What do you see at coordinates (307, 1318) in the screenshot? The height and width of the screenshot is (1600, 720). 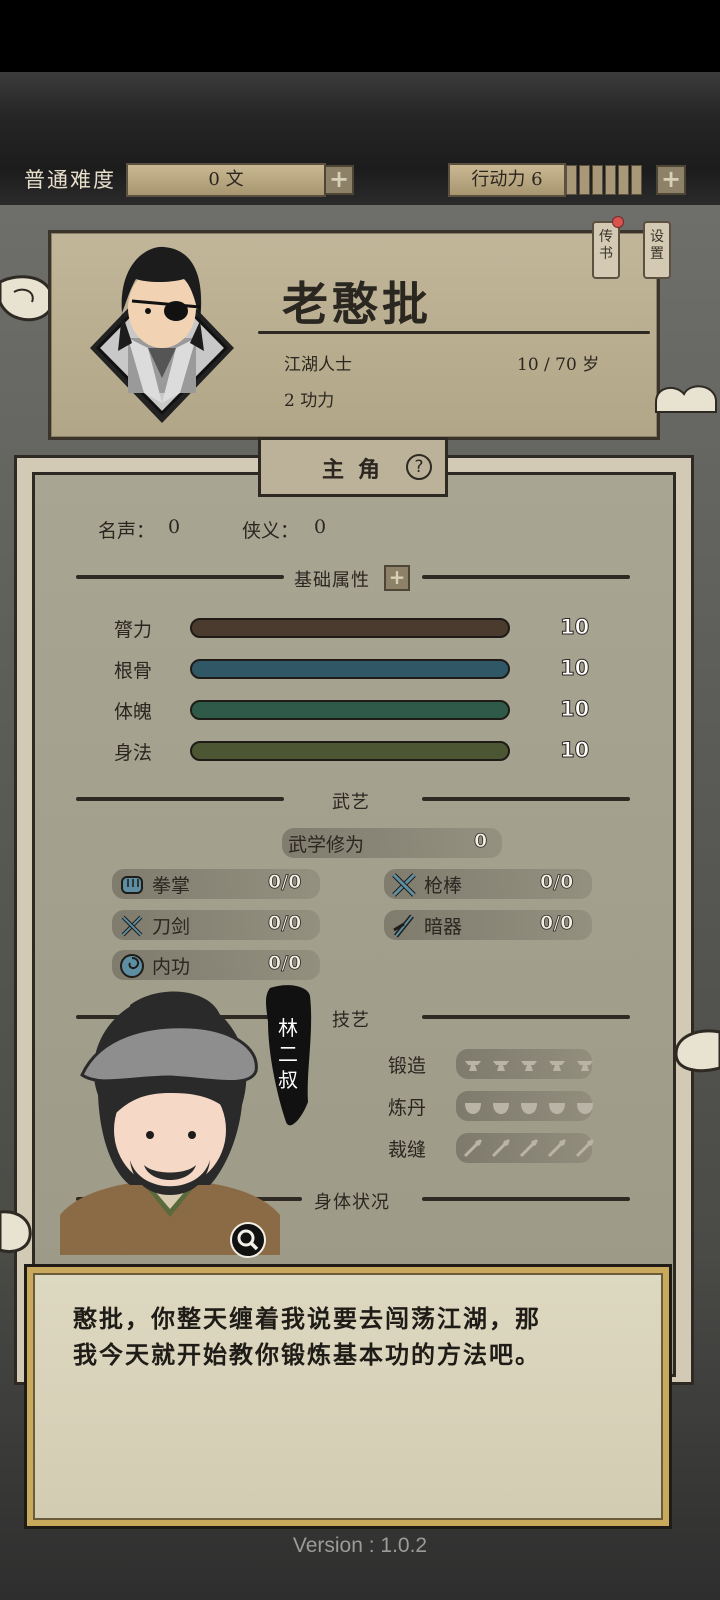 I see `dialog-line: 憨批，你整天缠着我说要去闯荡江湖，那` at bounding box center [307, 1318].